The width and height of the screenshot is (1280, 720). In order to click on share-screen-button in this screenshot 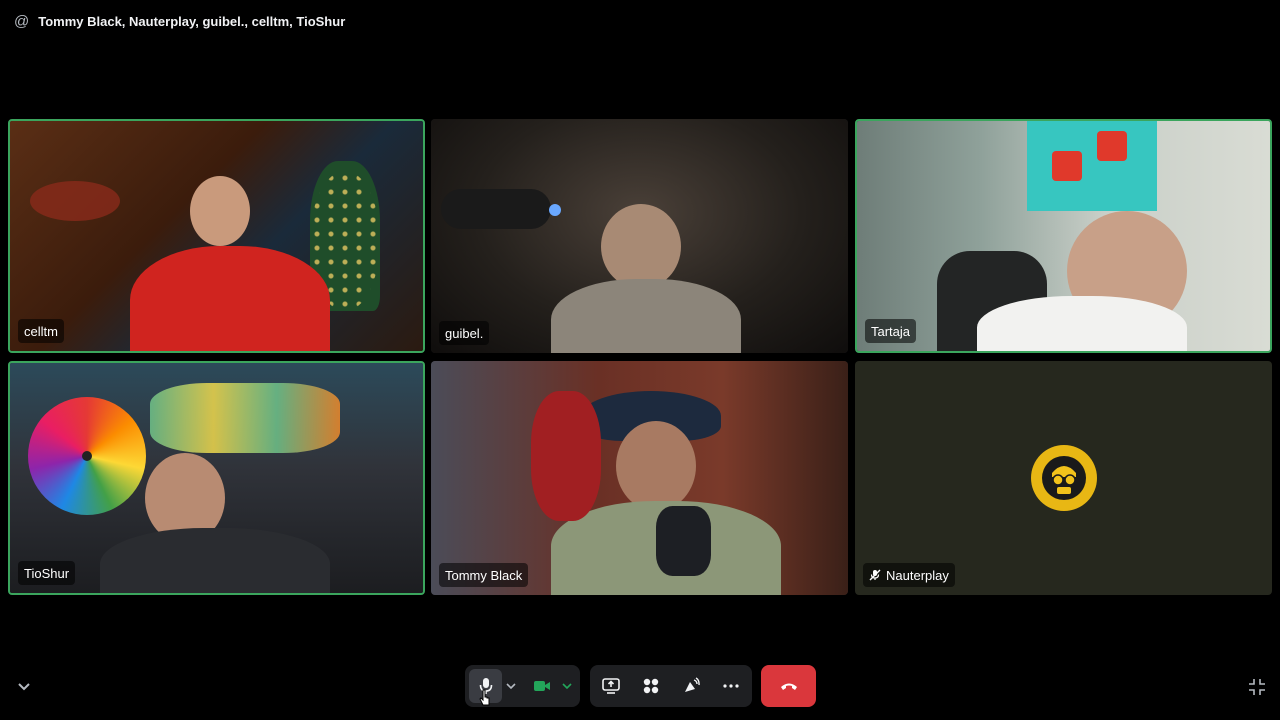, I will do `click(611, 686)`.